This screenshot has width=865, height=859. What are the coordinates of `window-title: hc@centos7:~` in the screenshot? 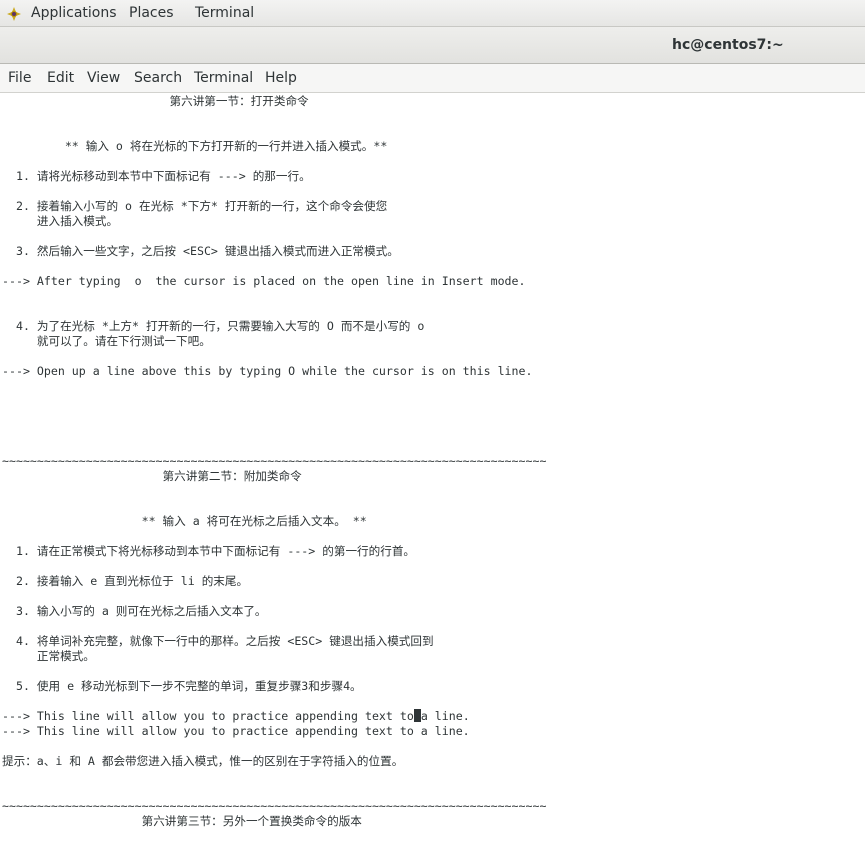 It's located at (728, 45).